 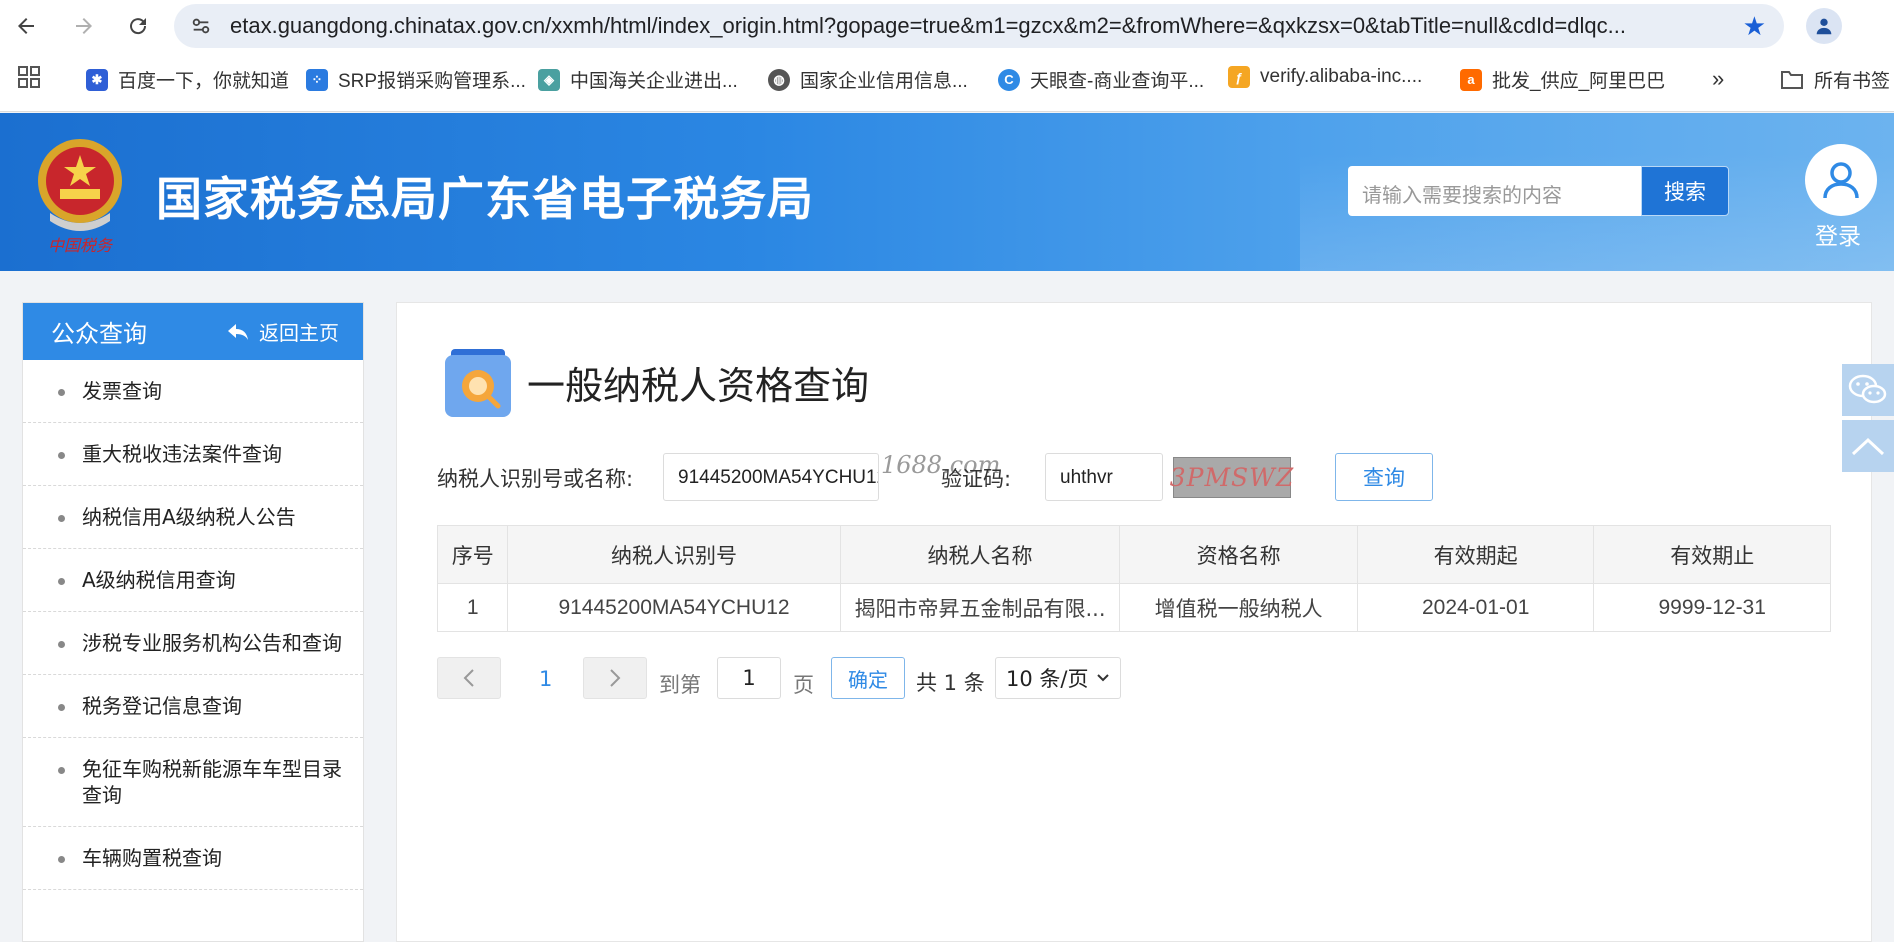 I want to click on page-size-value: 10 条/页, so click(x=1047, y=679).